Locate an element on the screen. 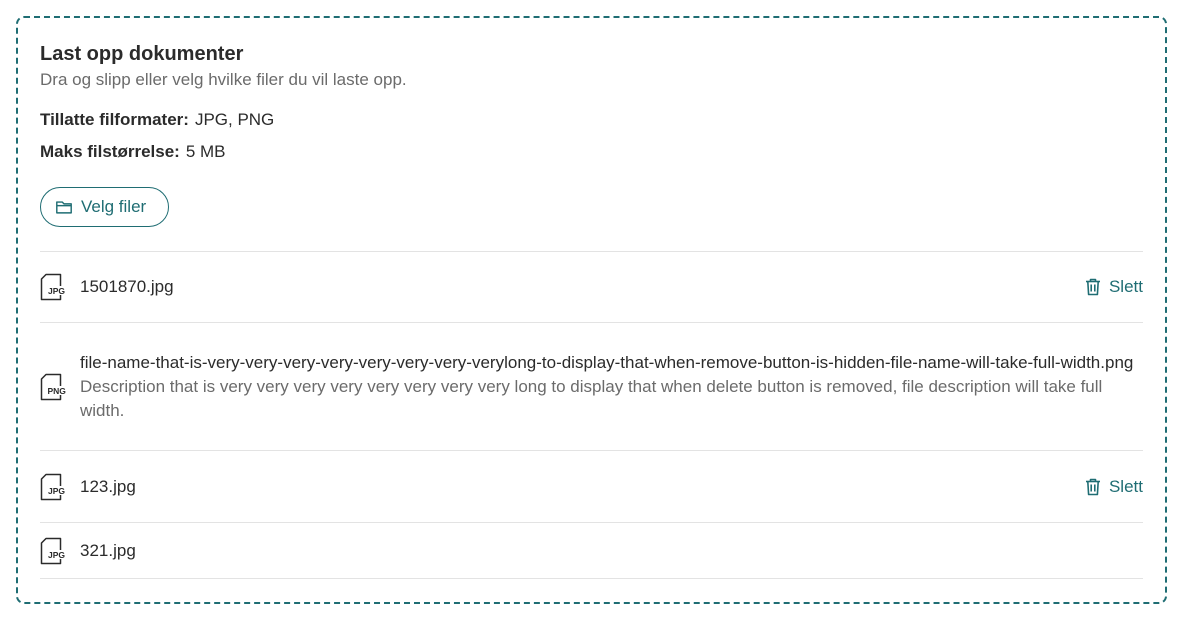 Image resolution: width=1183 pixels, height=620 pixels. list-item: JPG 321.jpg is located at coordinates (591, 551).